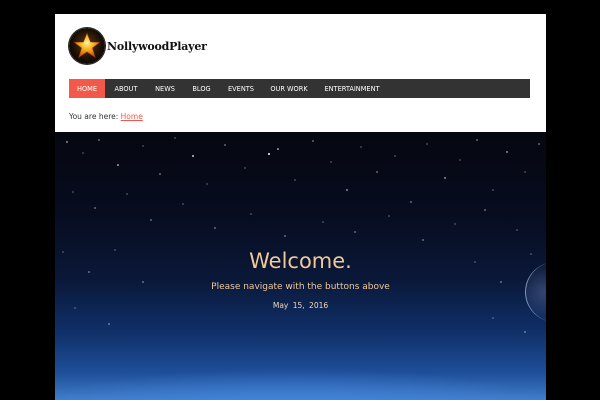 This screenshot has height=400, width=600. Describe the element at coordinates (87, 46) in the screenshot. I see `star-logo-icon` at that location.